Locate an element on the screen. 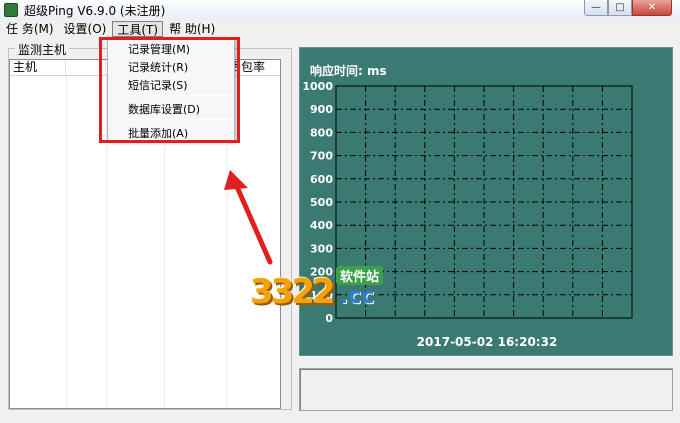  maximize-icon: □ is located at coordinates (620, 7).